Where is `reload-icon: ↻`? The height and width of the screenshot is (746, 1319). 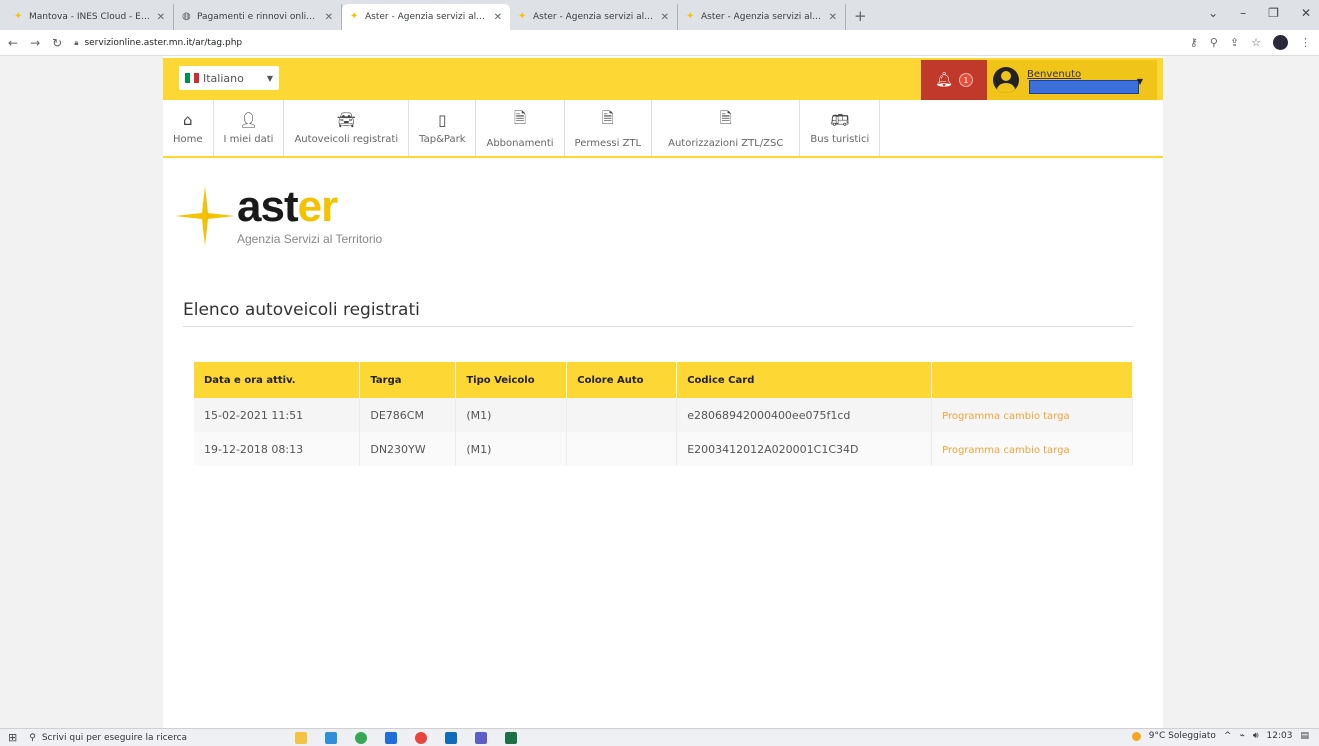 reload-icon: ↻ is located at coordinates (57, 43).